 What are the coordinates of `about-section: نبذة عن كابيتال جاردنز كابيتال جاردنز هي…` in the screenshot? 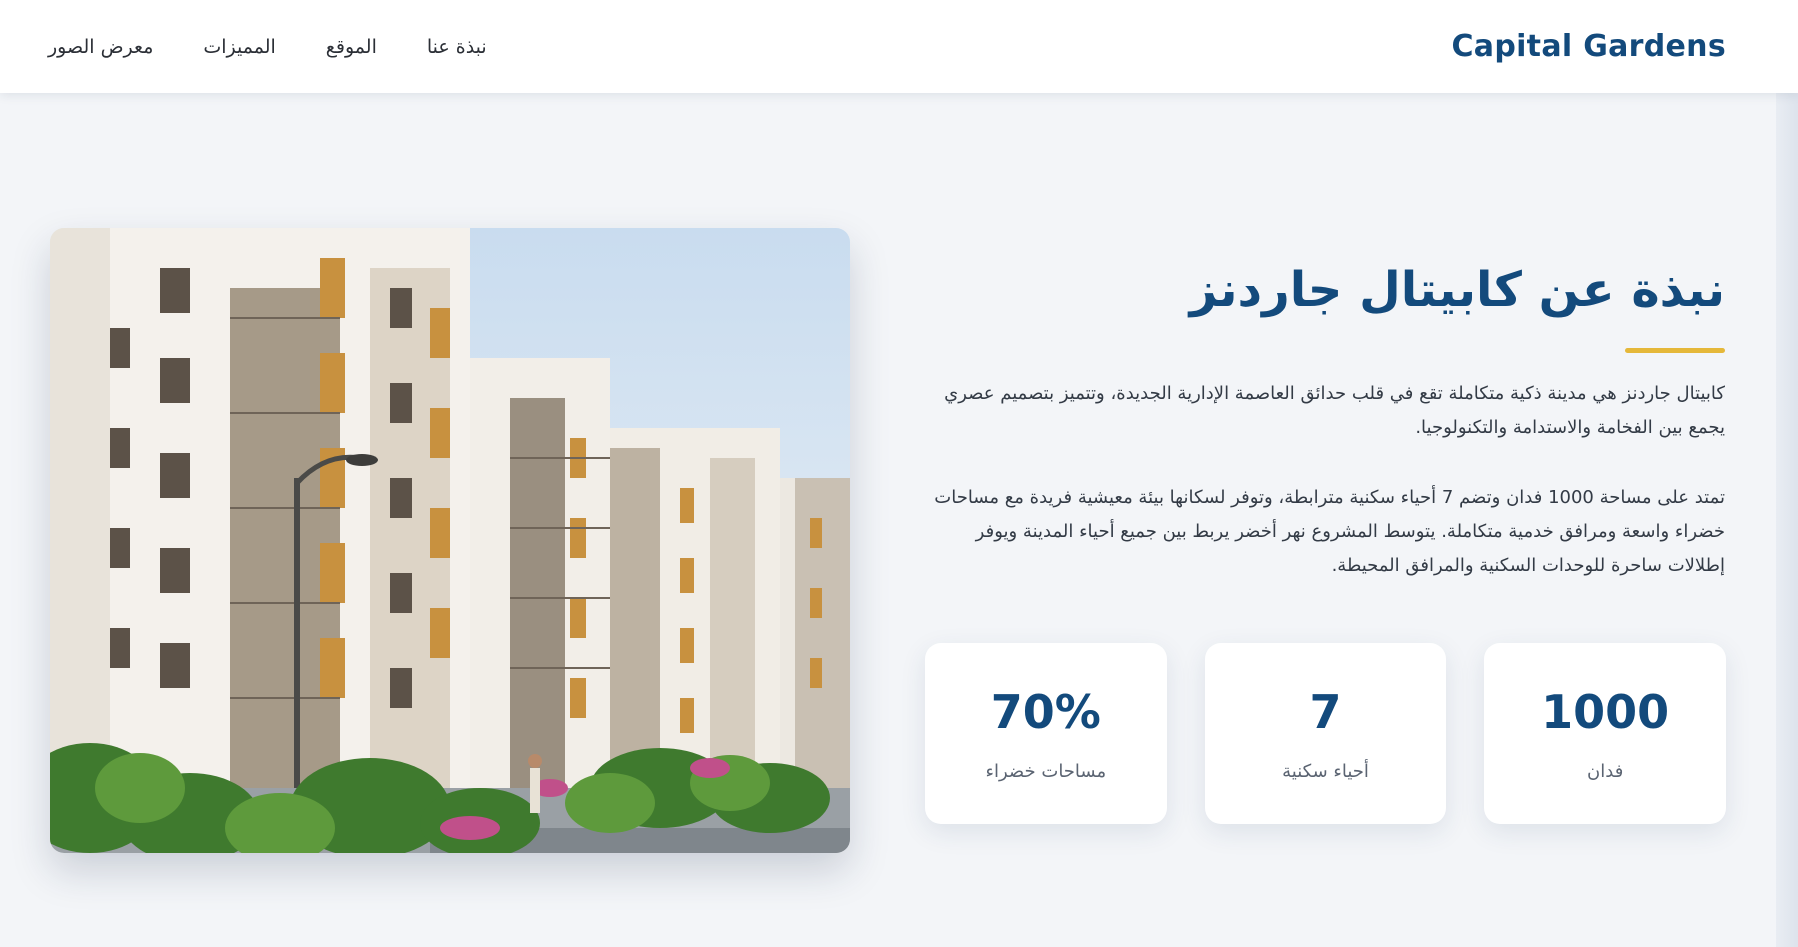 It's located at (1327, 422).